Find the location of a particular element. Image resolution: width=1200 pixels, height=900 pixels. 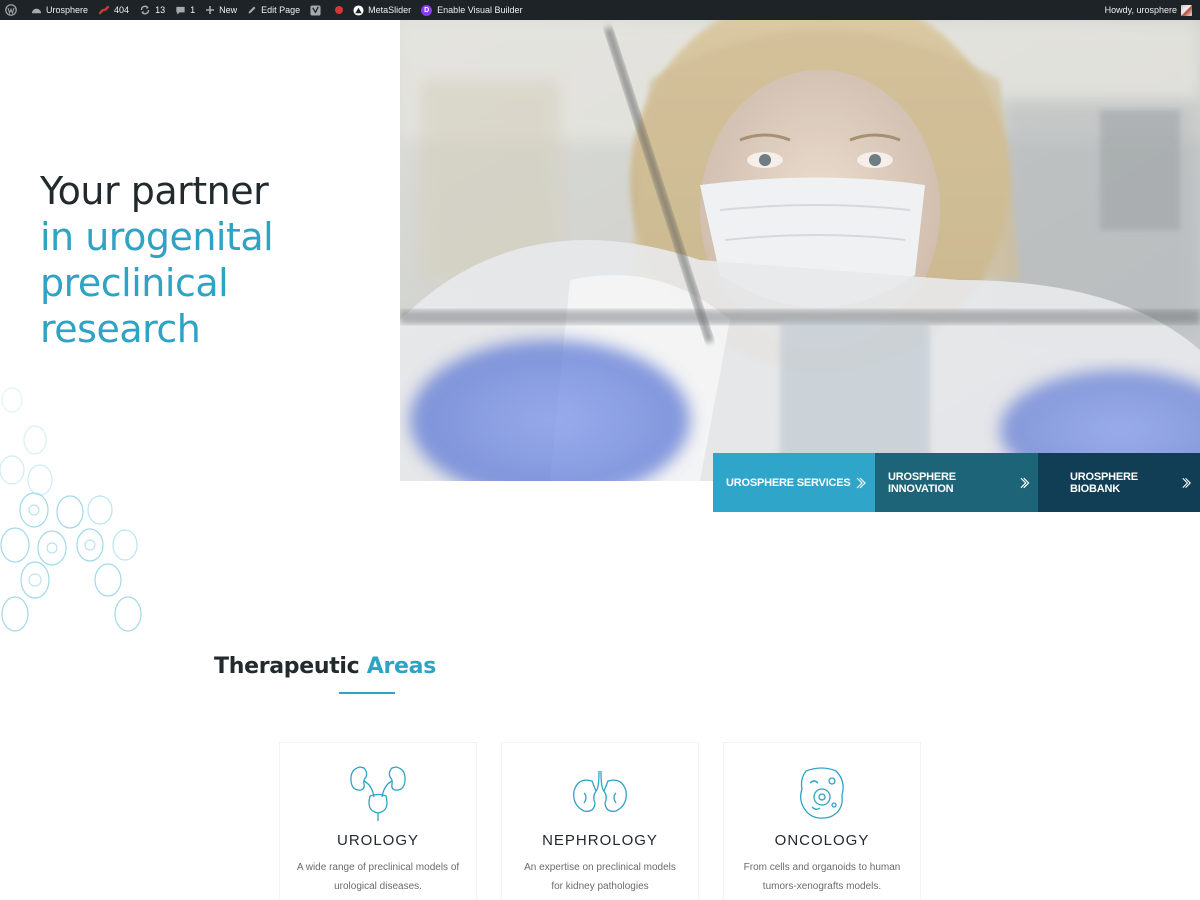

avatar is located at coordinates (1186, 10).